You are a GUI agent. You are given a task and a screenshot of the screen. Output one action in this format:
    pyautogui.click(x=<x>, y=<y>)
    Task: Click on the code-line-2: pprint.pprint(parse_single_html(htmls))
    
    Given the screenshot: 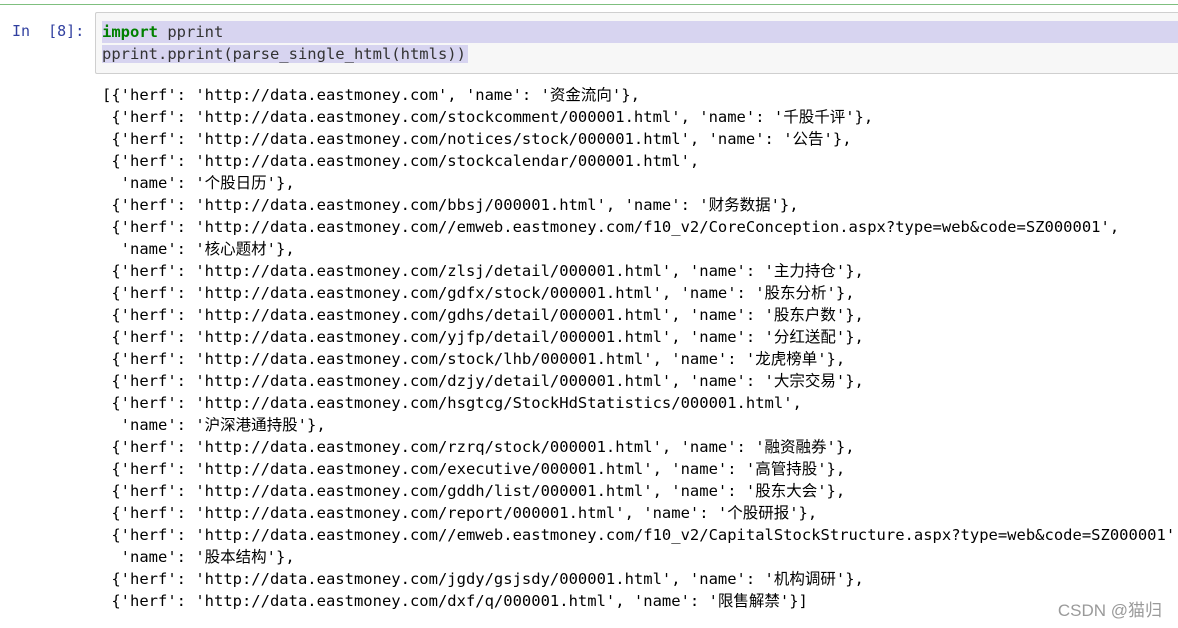 What is the action you would take?
    pyautogui.click(x=285, y=54)
    